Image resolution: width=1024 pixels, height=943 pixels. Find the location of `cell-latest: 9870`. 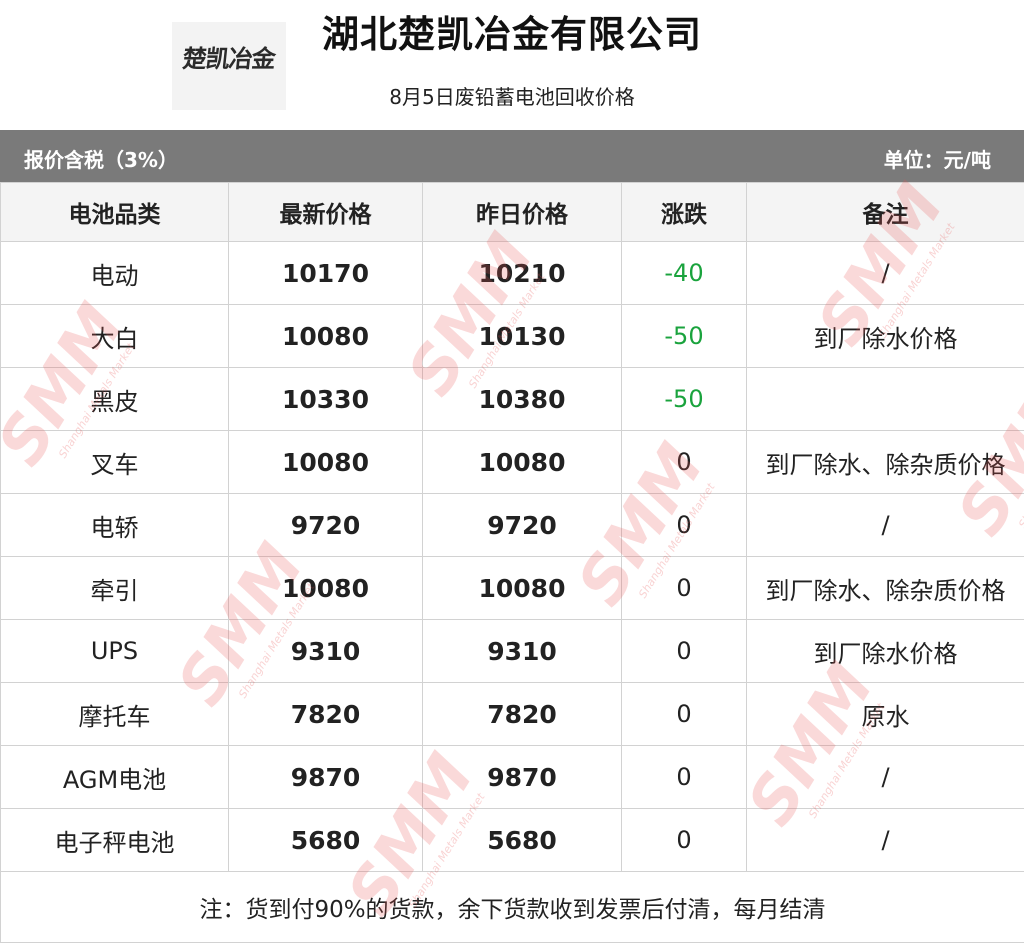

cell-latest: 9870 is located at coordinates (326, 777).